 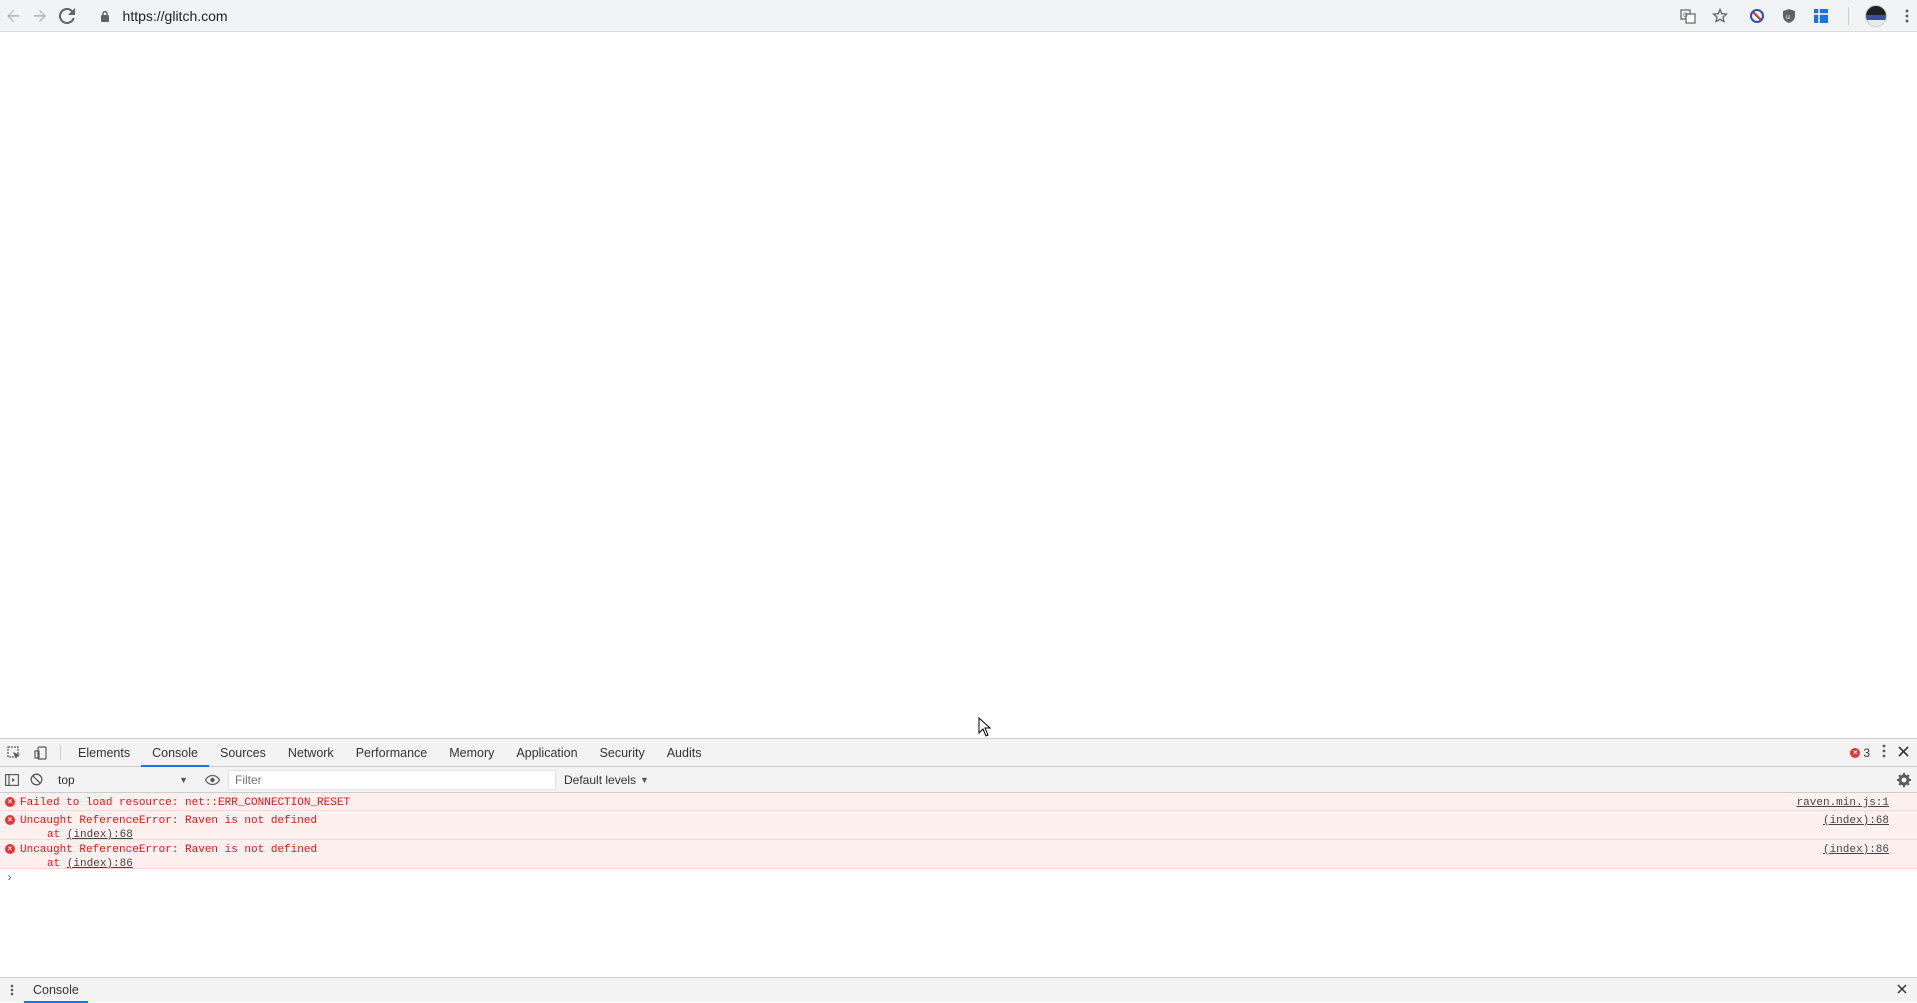 I want to click on browser-toolbar: https://glitch.com G u, so click(x=958, y=16).